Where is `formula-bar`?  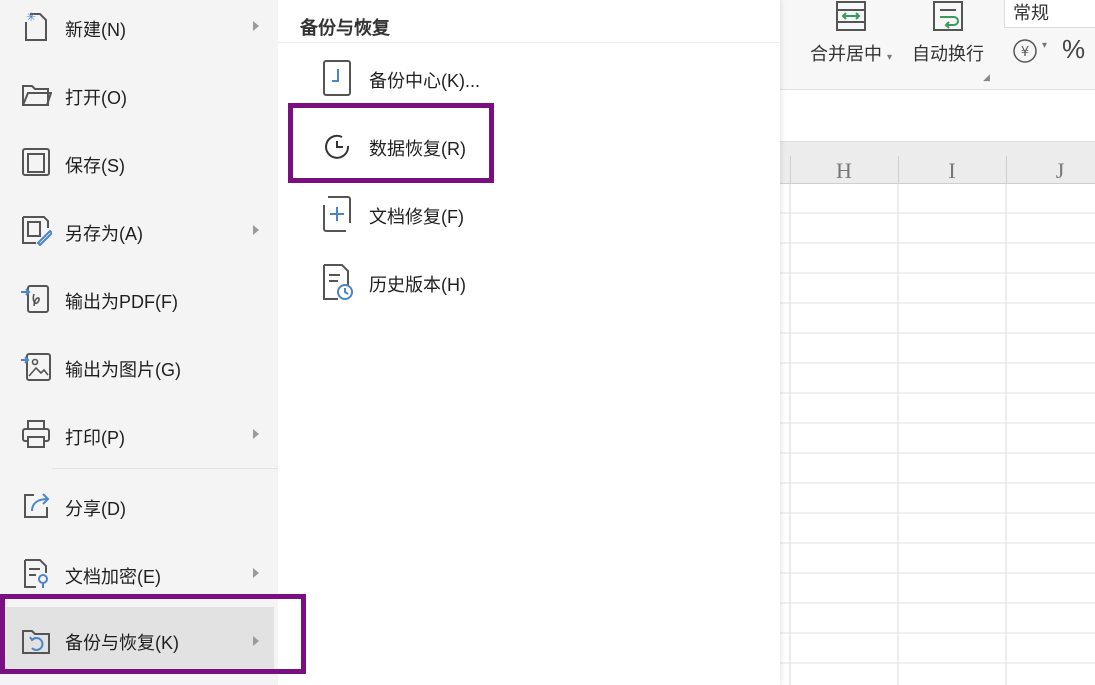 formula-bar is located at coordinates (937, 116).